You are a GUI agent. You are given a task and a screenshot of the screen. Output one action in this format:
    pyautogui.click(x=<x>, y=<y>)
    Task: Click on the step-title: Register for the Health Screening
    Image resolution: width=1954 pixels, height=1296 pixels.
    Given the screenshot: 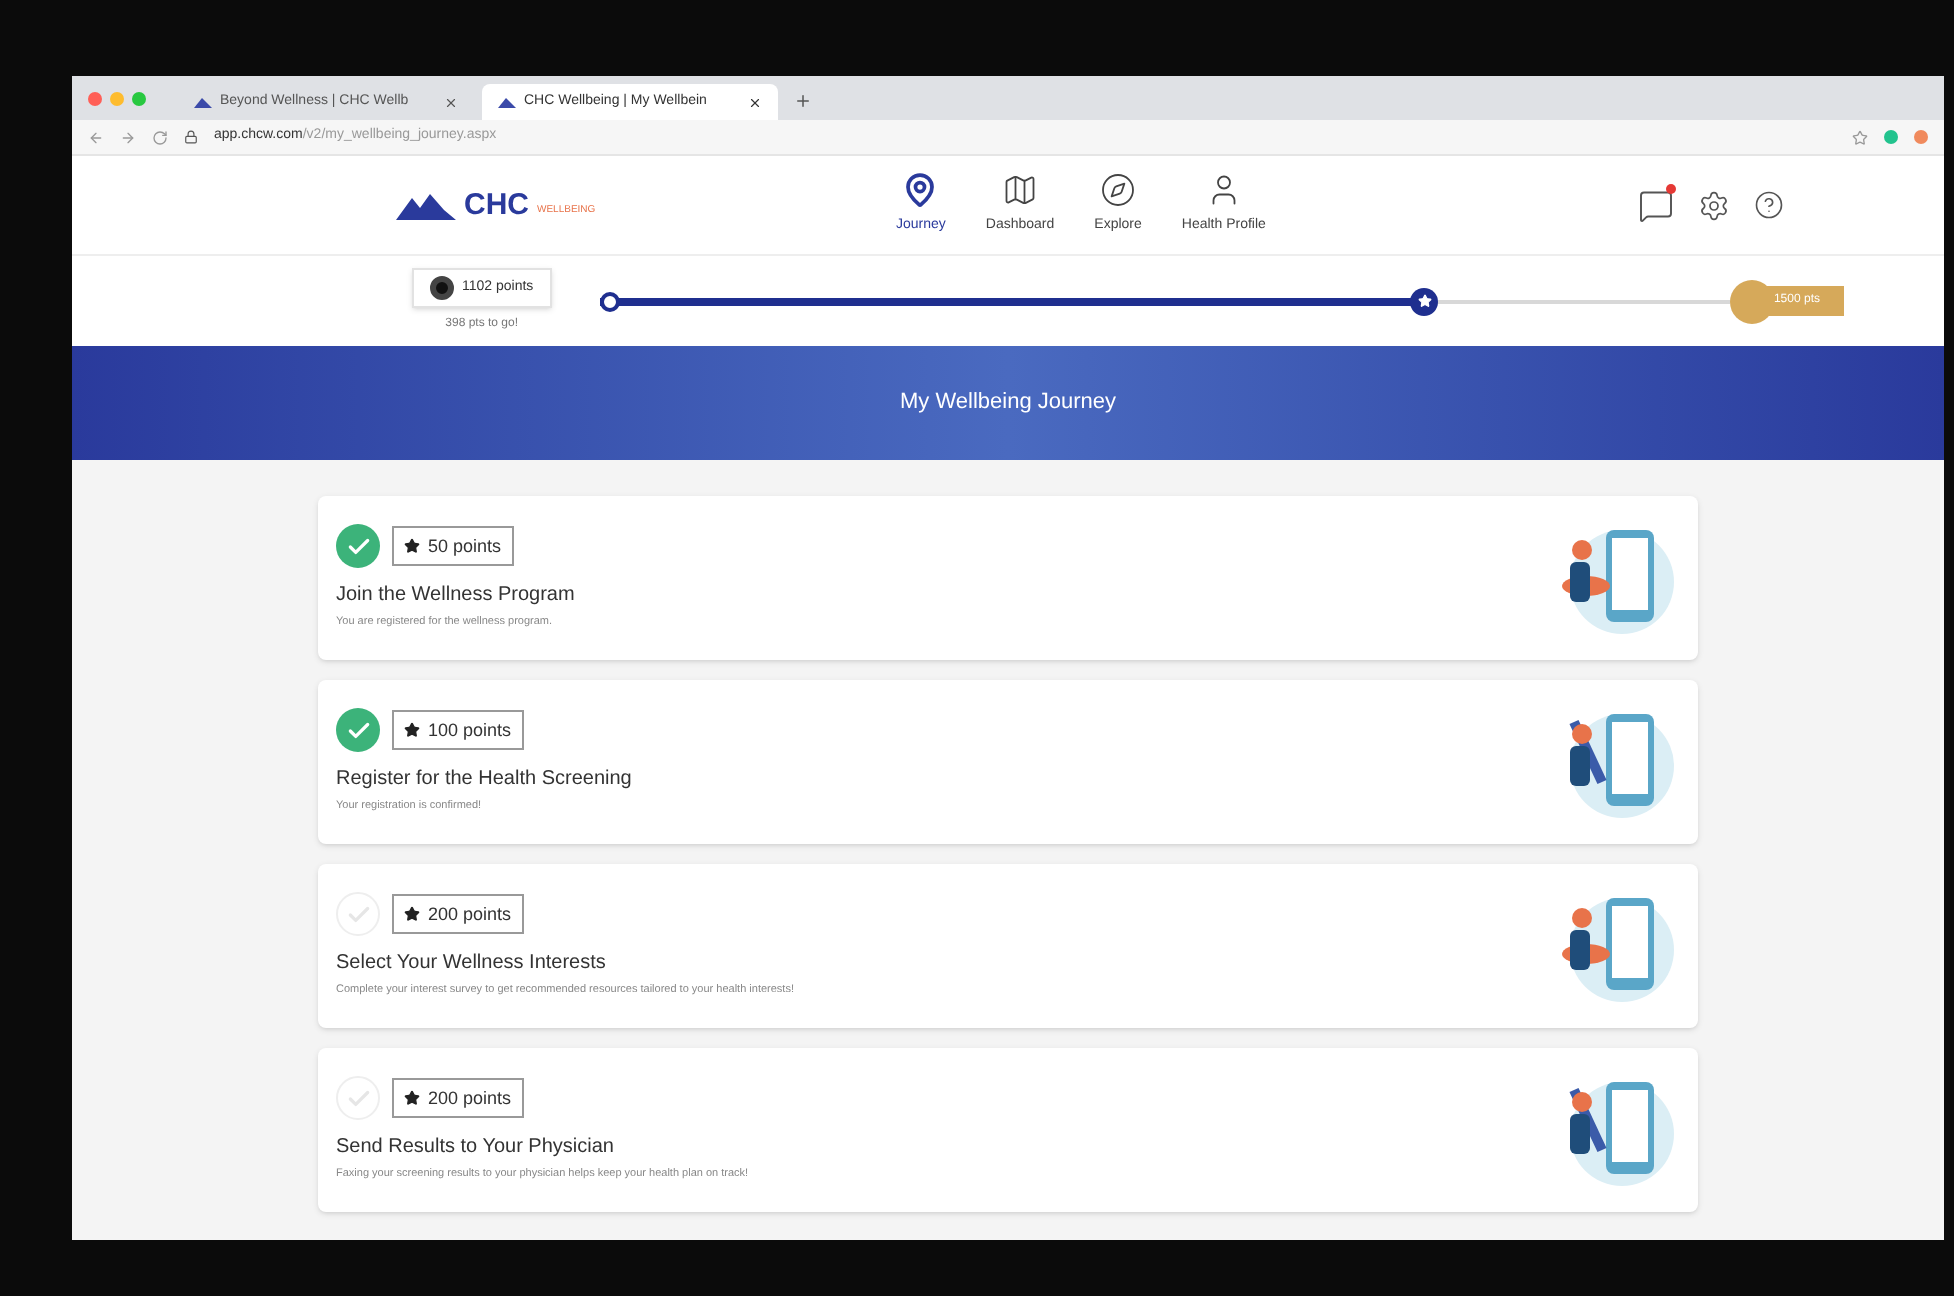 What is the action you would take?
    pyautogui.click(x=485, y=780)
    